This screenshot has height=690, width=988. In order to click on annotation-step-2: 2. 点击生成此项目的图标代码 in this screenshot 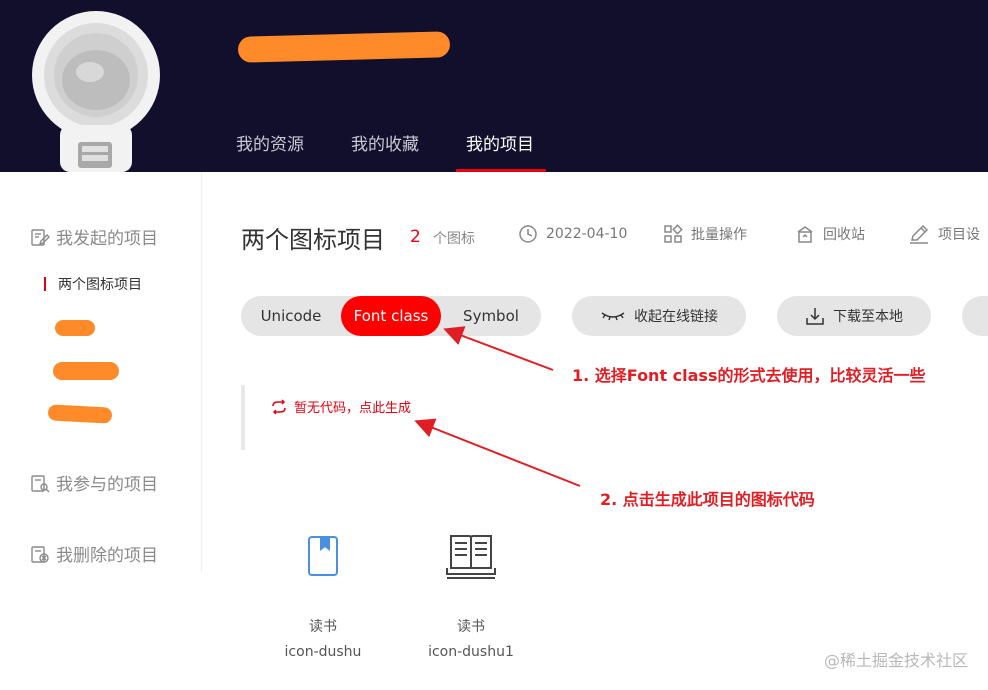, I will do `click(707, 499)`.